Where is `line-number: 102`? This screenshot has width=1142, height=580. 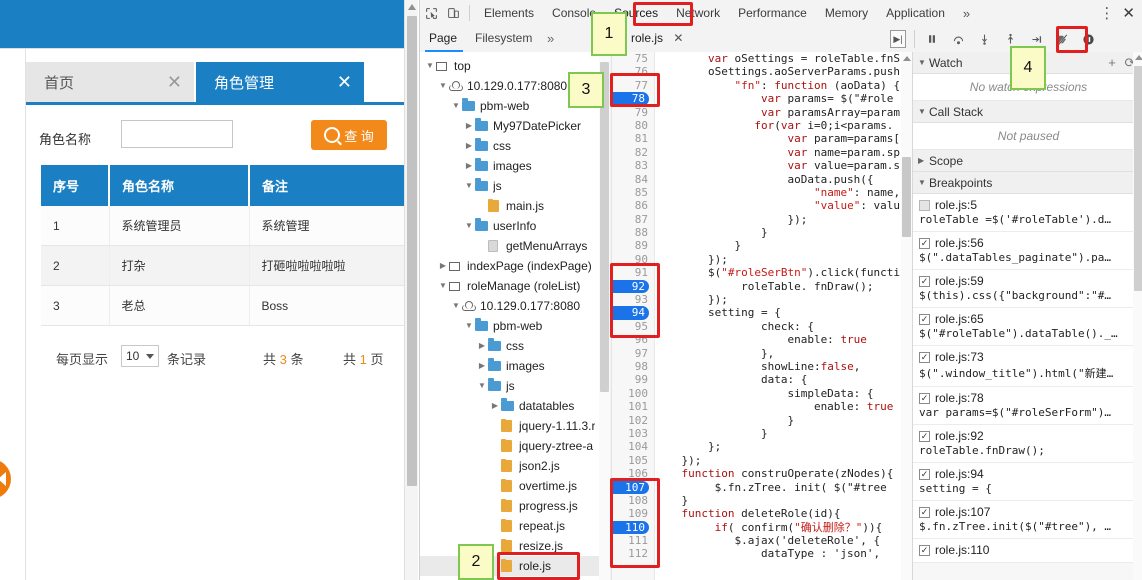
line-number: 102 is located at coordinates (633, 420).